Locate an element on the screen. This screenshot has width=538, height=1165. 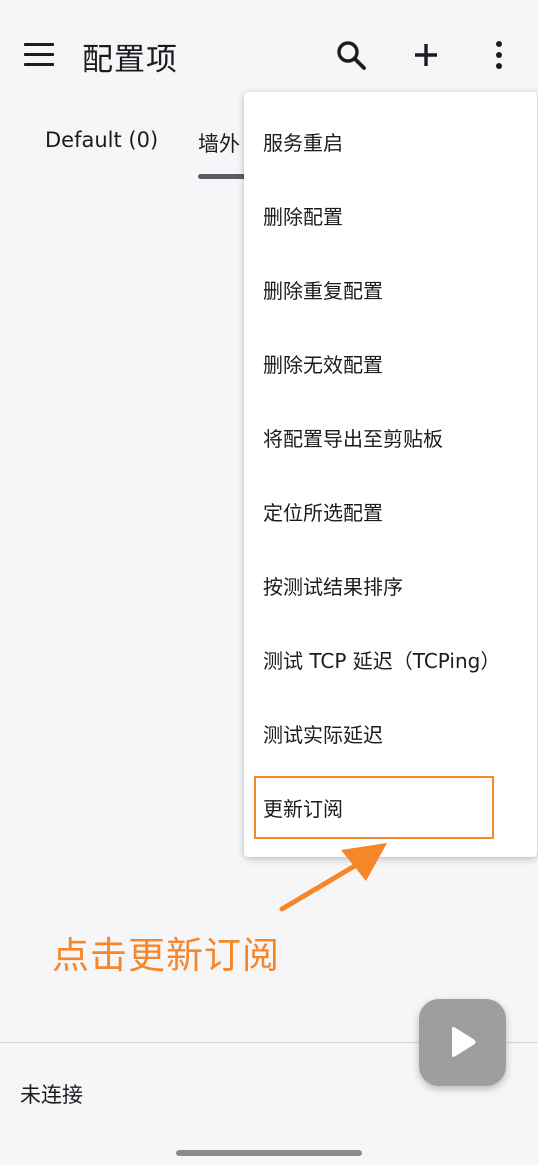
tab-default: Default (0) is located at coordinates (101, 140).